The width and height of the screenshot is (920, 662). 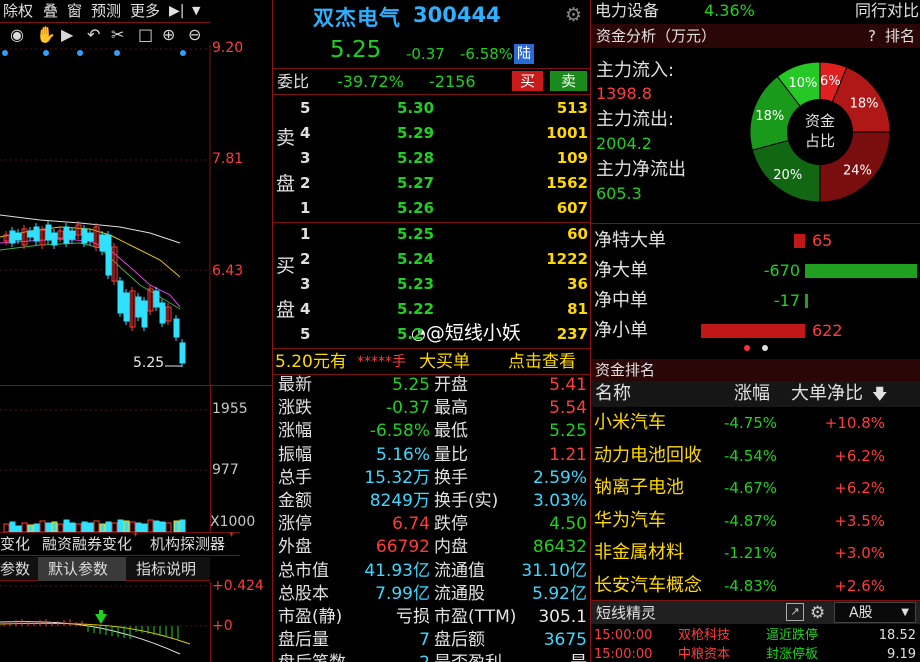 What do you see at coordinates (416, 133) in the screenshot?
I see `level-price: 5.29` at bounding box center [416, 133].